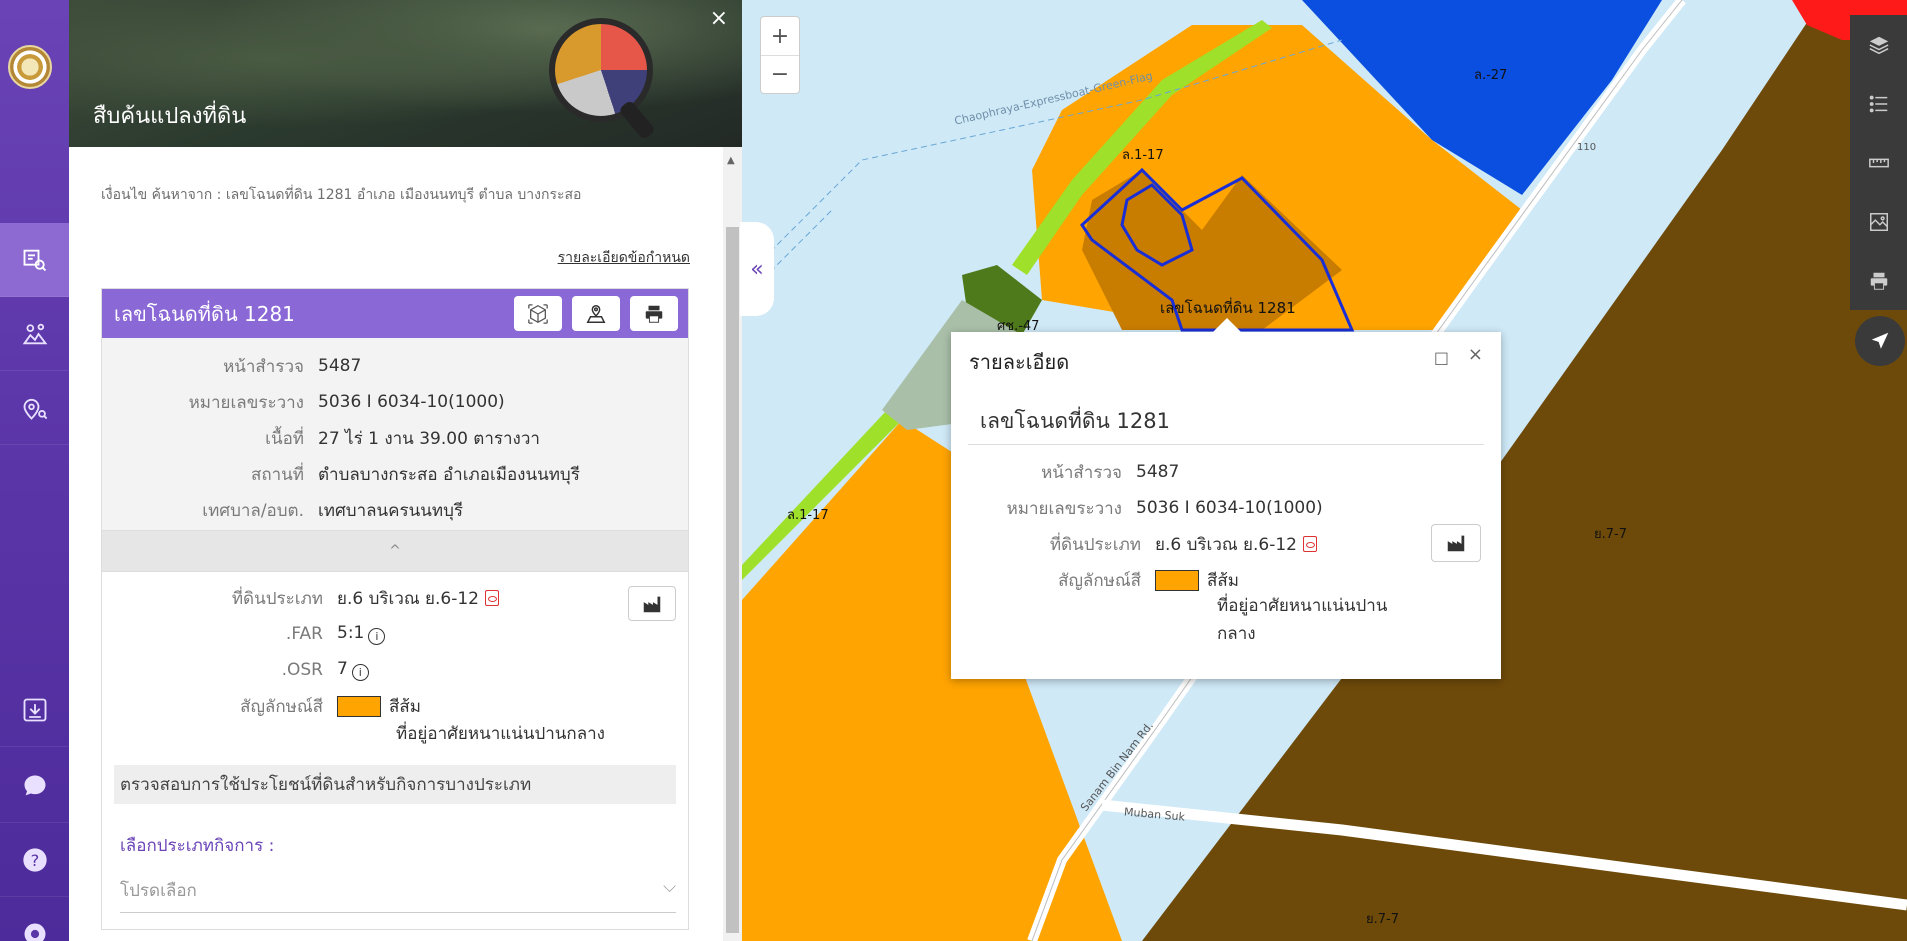  Describe the element at coordinates (1491, 75) in the screenshot. I see `map-label: ล.-27` at that location.